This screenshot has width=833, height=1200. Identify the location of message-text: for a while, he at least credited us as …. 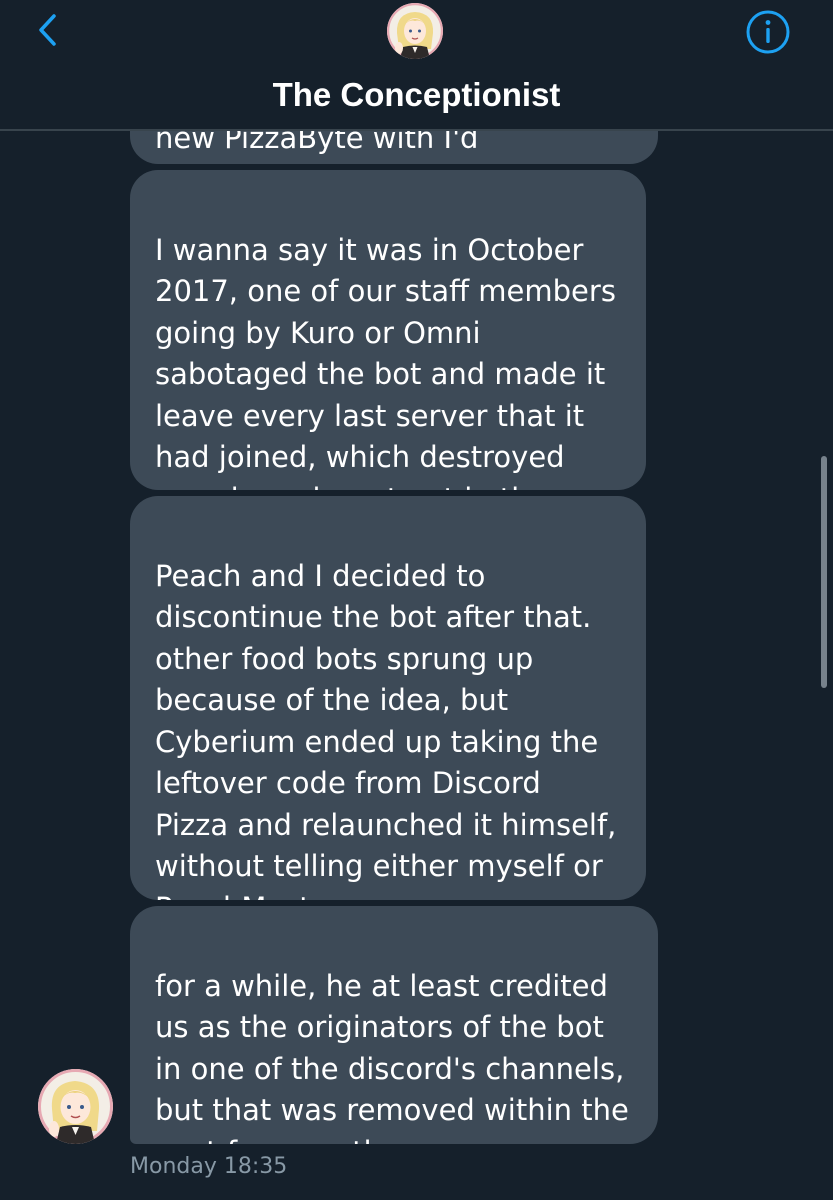
(392, 1056).